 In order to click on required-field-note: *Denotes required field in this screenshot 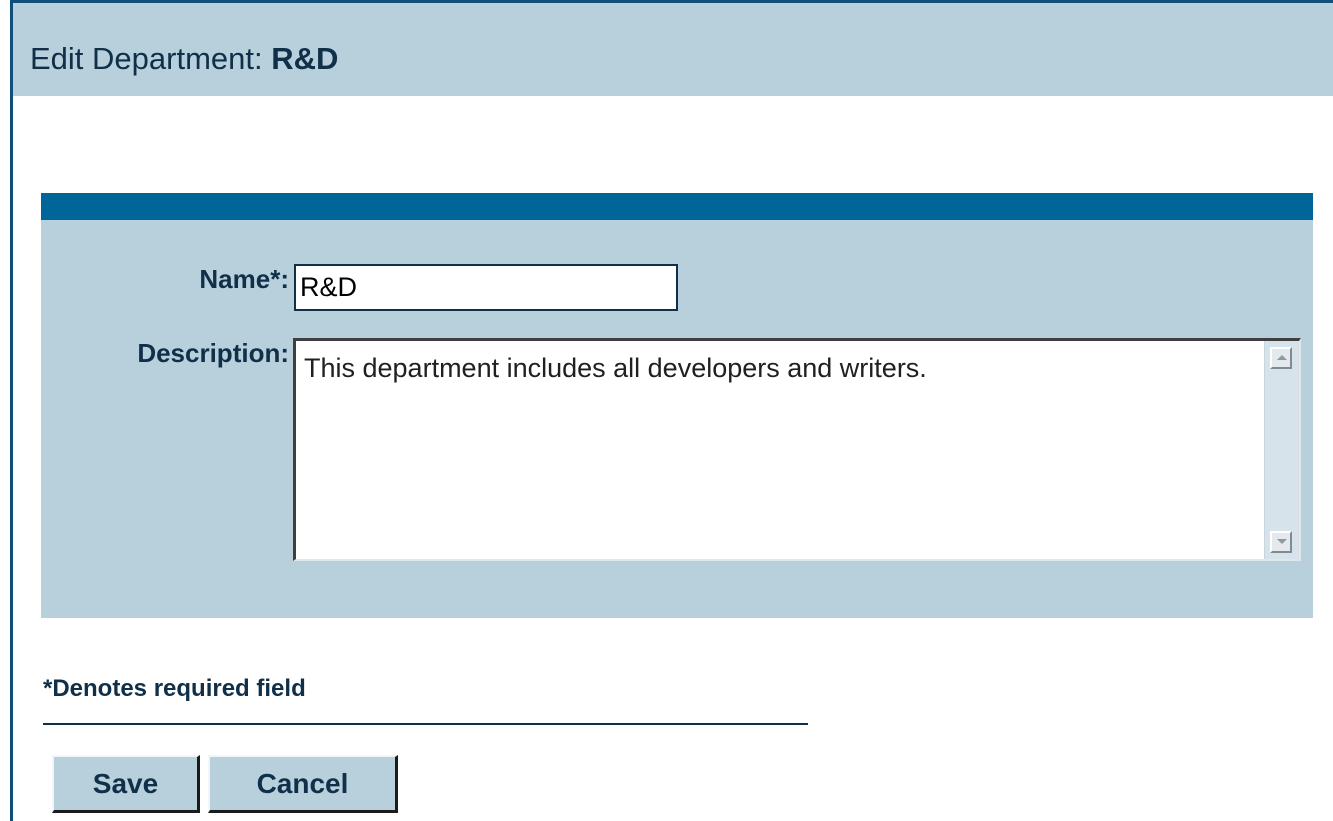, I will do `click(174, 688)`.